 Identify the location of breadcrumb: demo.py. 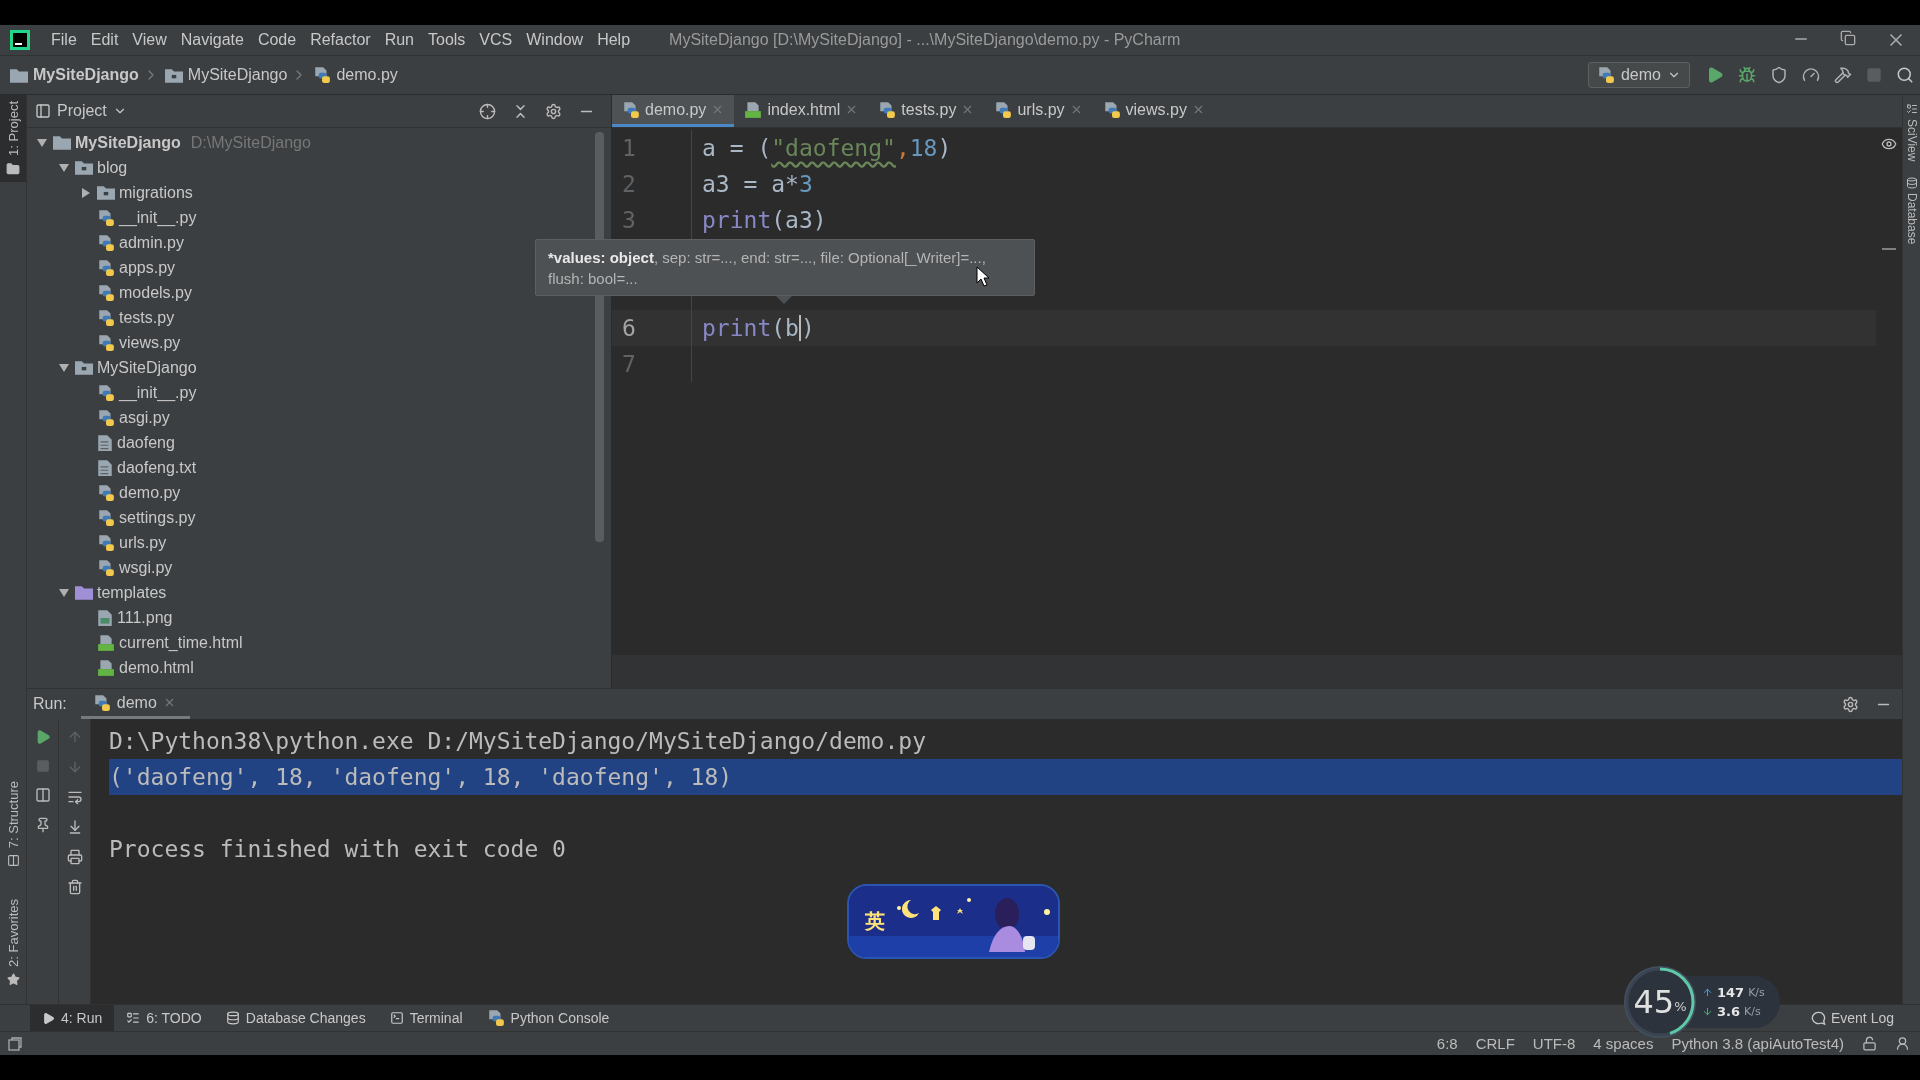
(367, 75).